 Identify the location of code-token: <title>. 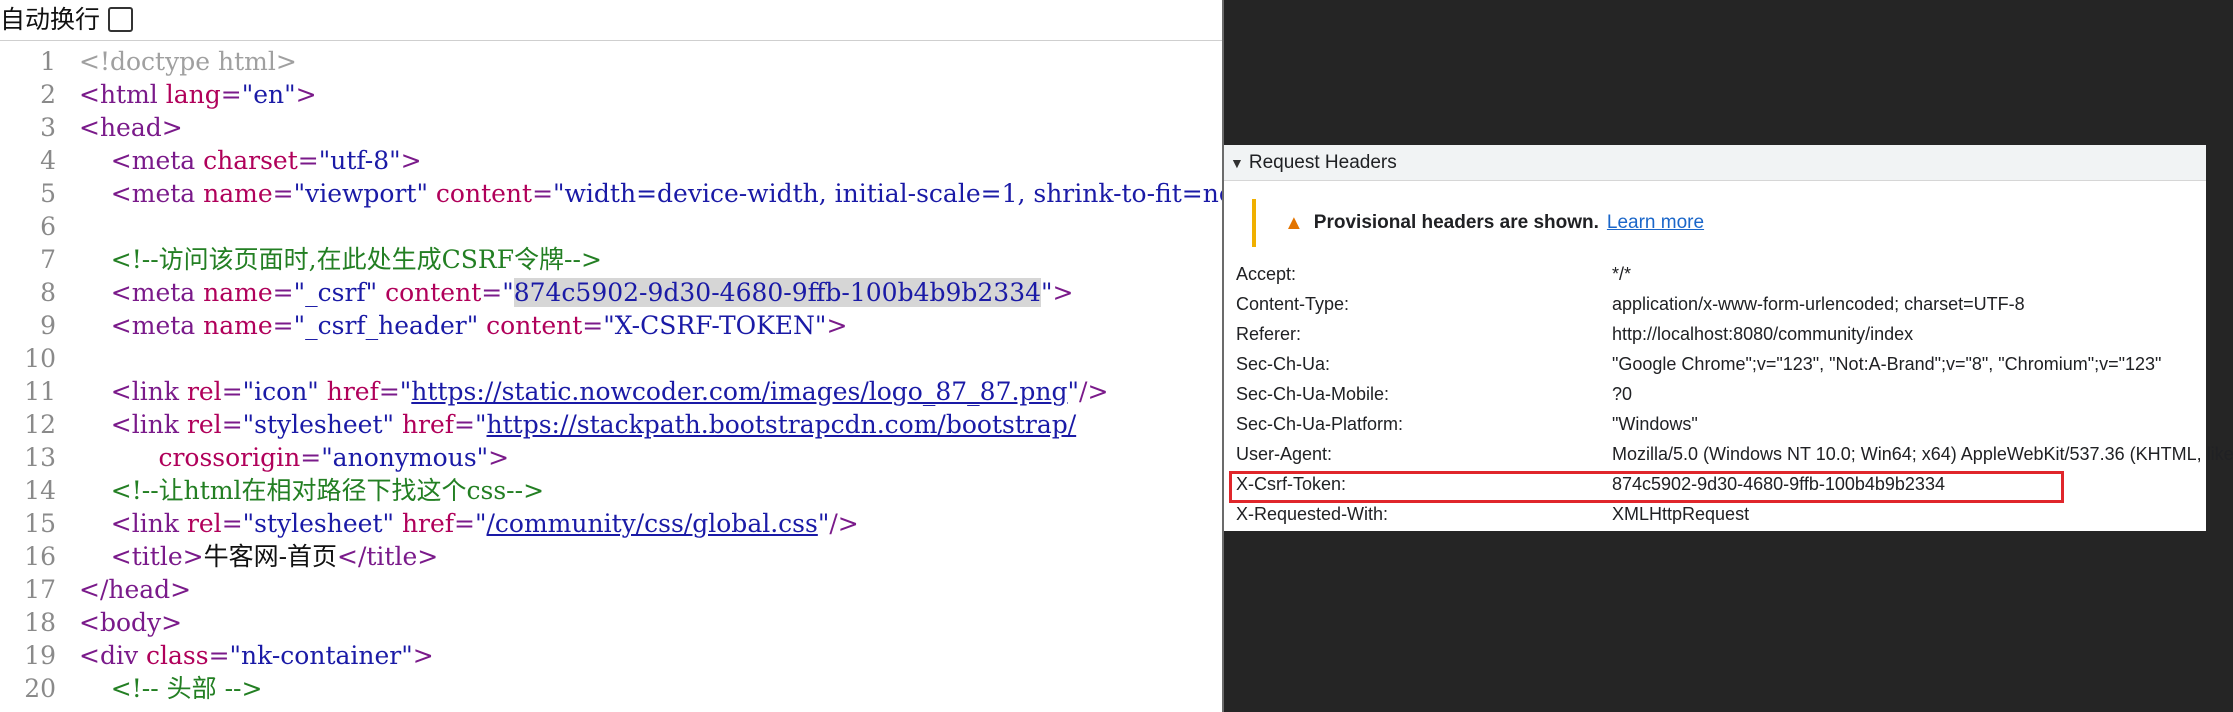
(141, 556).